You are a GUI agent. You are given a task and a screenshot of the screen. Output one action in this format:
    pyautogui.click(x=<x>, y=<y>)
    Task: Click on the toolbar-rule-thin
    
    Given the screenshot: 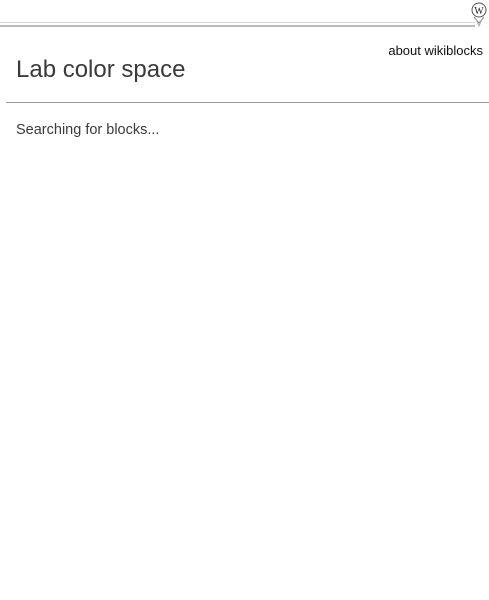 What is the action you would take?
    pyautogui.click(x=237, y=22)
    